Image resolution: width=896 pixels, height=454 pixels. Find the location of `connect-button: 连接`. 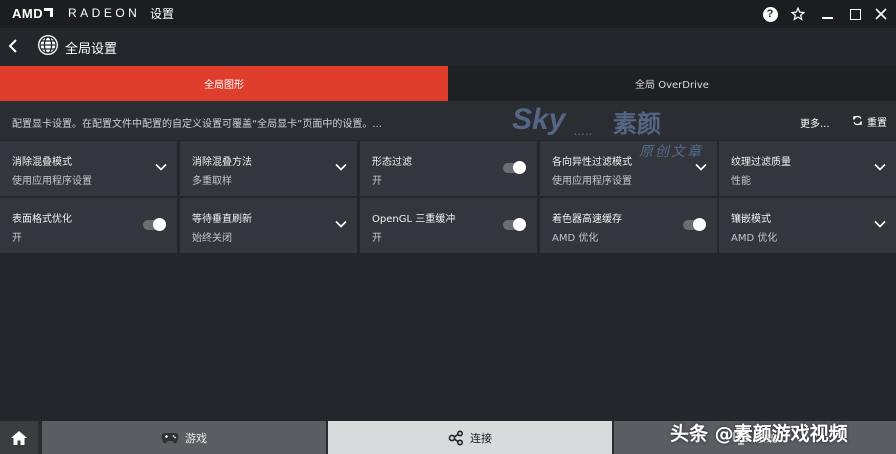

connect-button: 连接 is located at coordinates (470, 437).